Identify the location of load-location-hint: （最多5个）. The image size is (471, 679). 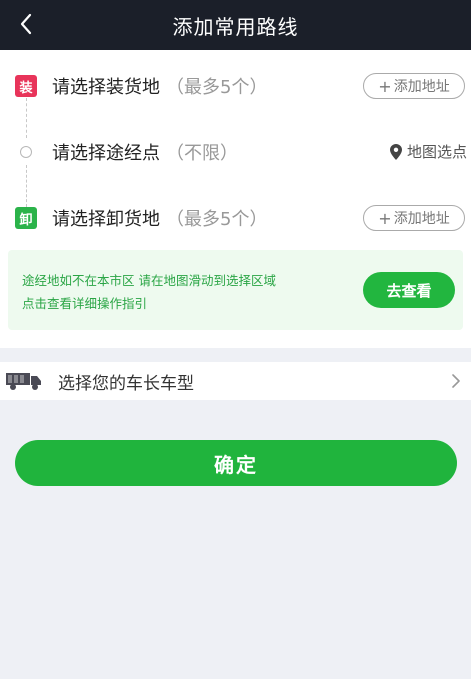
(217, 87).